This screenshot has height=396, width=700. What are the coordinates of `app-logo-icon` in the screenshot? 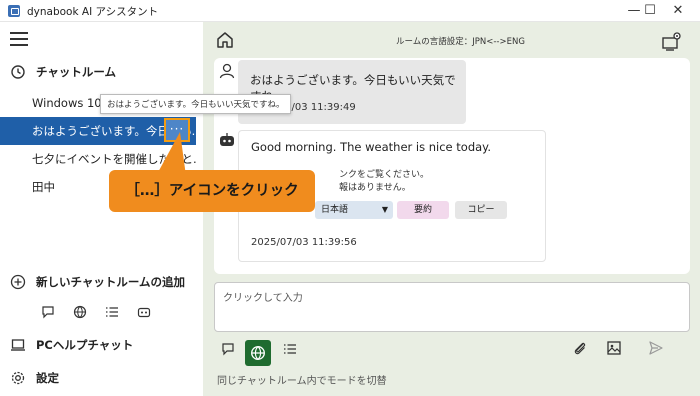 It's located at (14, 11).